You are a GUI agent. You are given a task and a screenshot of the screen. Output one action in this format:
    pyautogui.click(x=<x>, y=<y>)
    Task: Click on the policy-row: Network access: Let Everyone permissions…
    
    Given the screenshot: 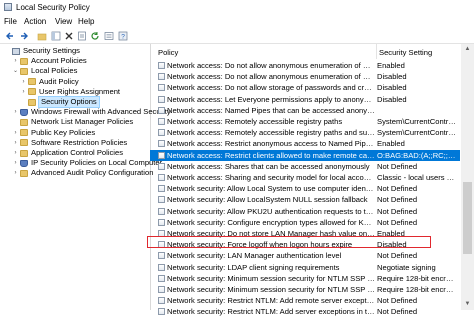 What is the action you would take?
    pyautogui.click(x=305, y=99)
    